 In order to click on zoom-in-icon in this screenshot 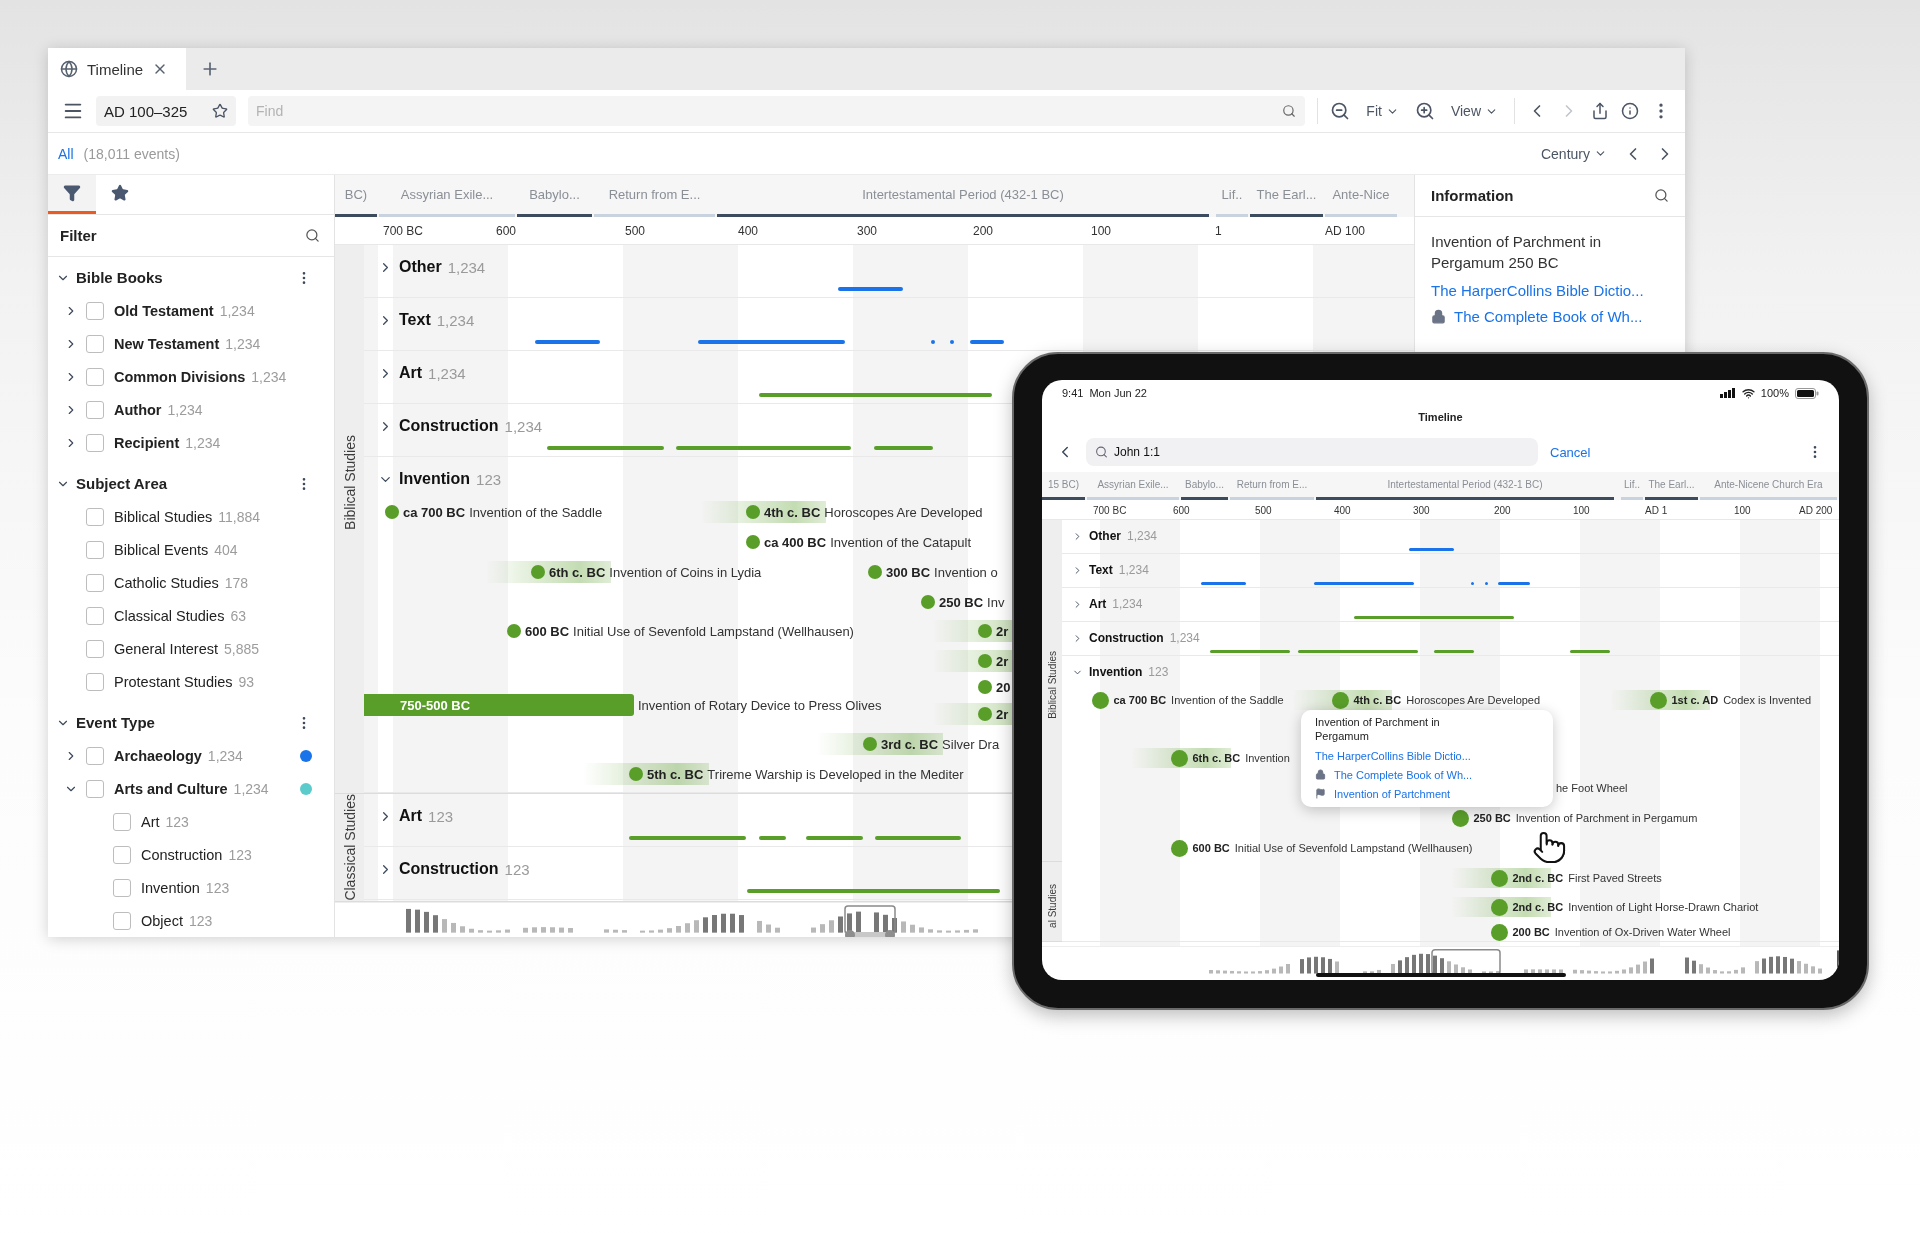, I will do `click(1424, 111)`.